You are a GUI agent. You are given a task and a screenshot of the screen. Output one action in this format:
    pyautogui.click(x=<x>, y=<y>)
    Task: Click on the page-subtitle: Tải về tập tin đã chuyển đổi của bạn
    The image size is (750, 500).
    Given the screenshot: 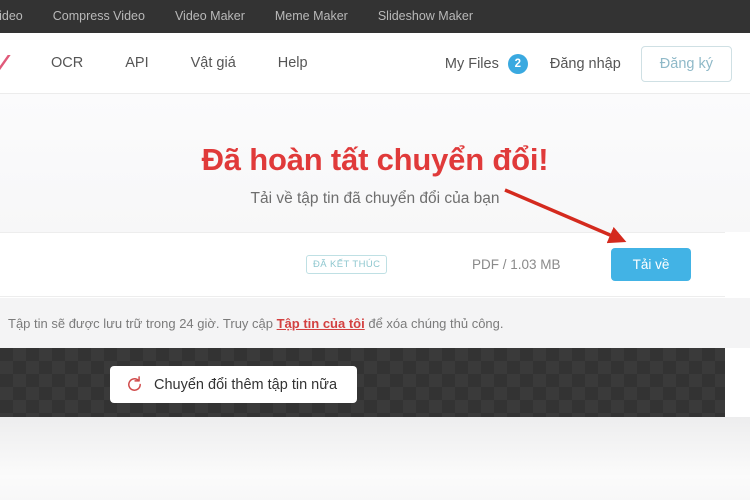 What is the action you would take?
    pyautogui.click(x=375, y=198)
    